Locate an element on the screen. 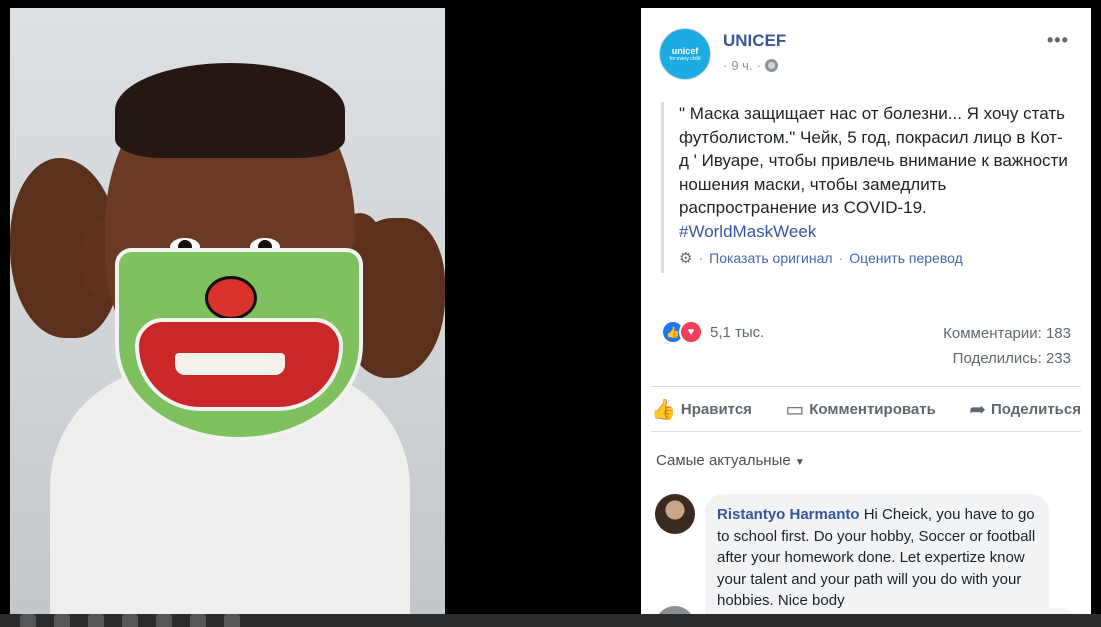  next-commenter-avatar is located at coordinates (675, 610).